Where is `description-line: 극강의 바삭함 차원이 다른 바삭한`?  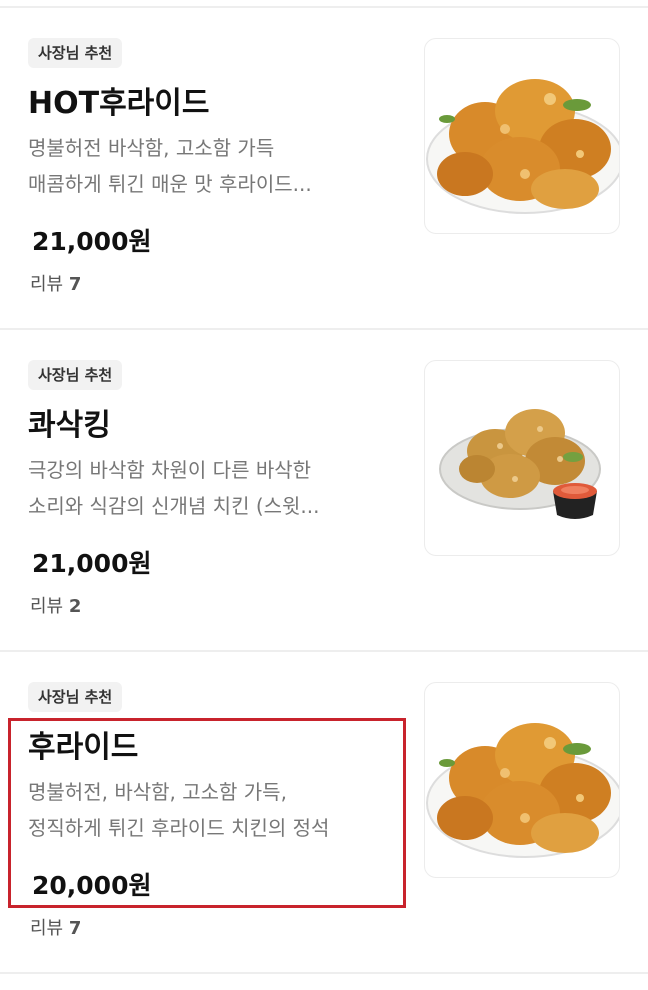 description-line: 극강의 바삭함 차원이 다른 바삭한 is located at coordinates (170, 470).